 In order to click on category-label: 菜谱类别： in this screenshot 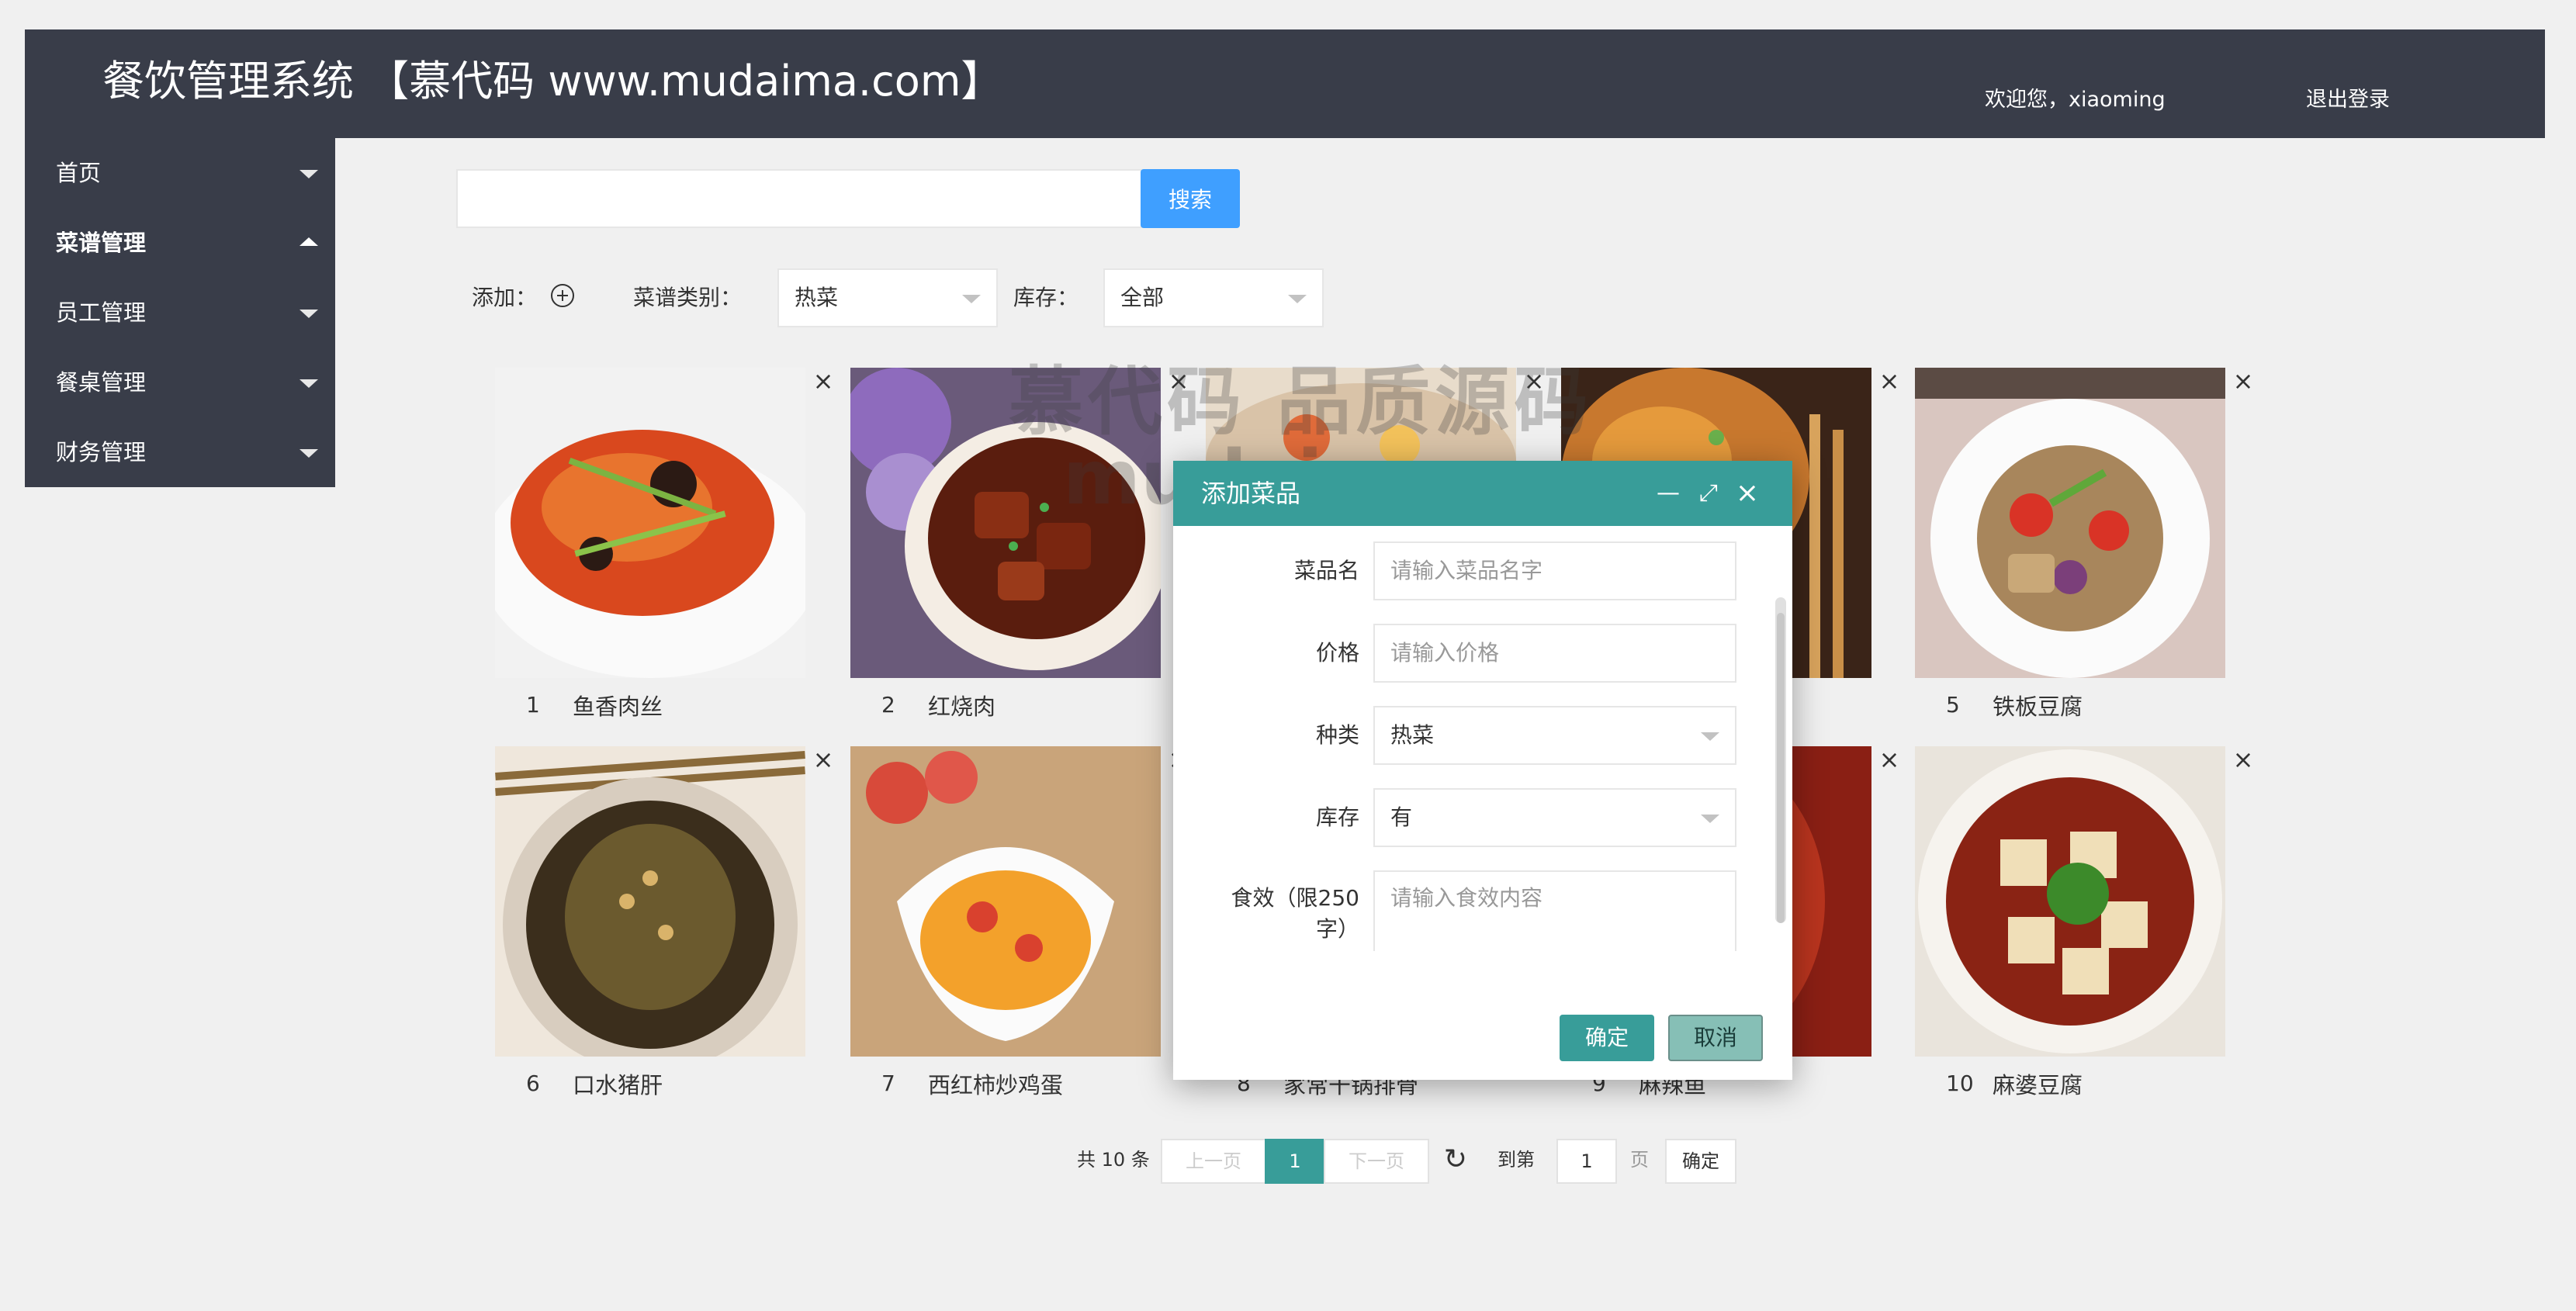, I will do `click(688, 298)`.